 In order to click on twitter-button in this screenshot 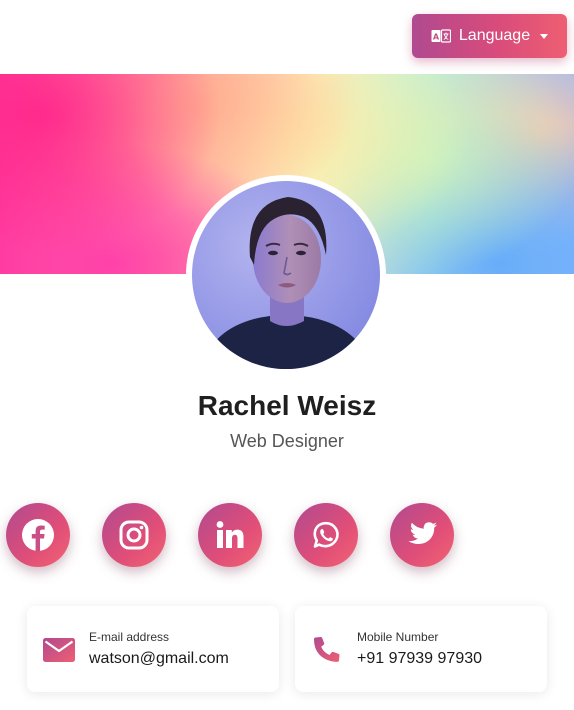, I will do `click(422, 535)`.